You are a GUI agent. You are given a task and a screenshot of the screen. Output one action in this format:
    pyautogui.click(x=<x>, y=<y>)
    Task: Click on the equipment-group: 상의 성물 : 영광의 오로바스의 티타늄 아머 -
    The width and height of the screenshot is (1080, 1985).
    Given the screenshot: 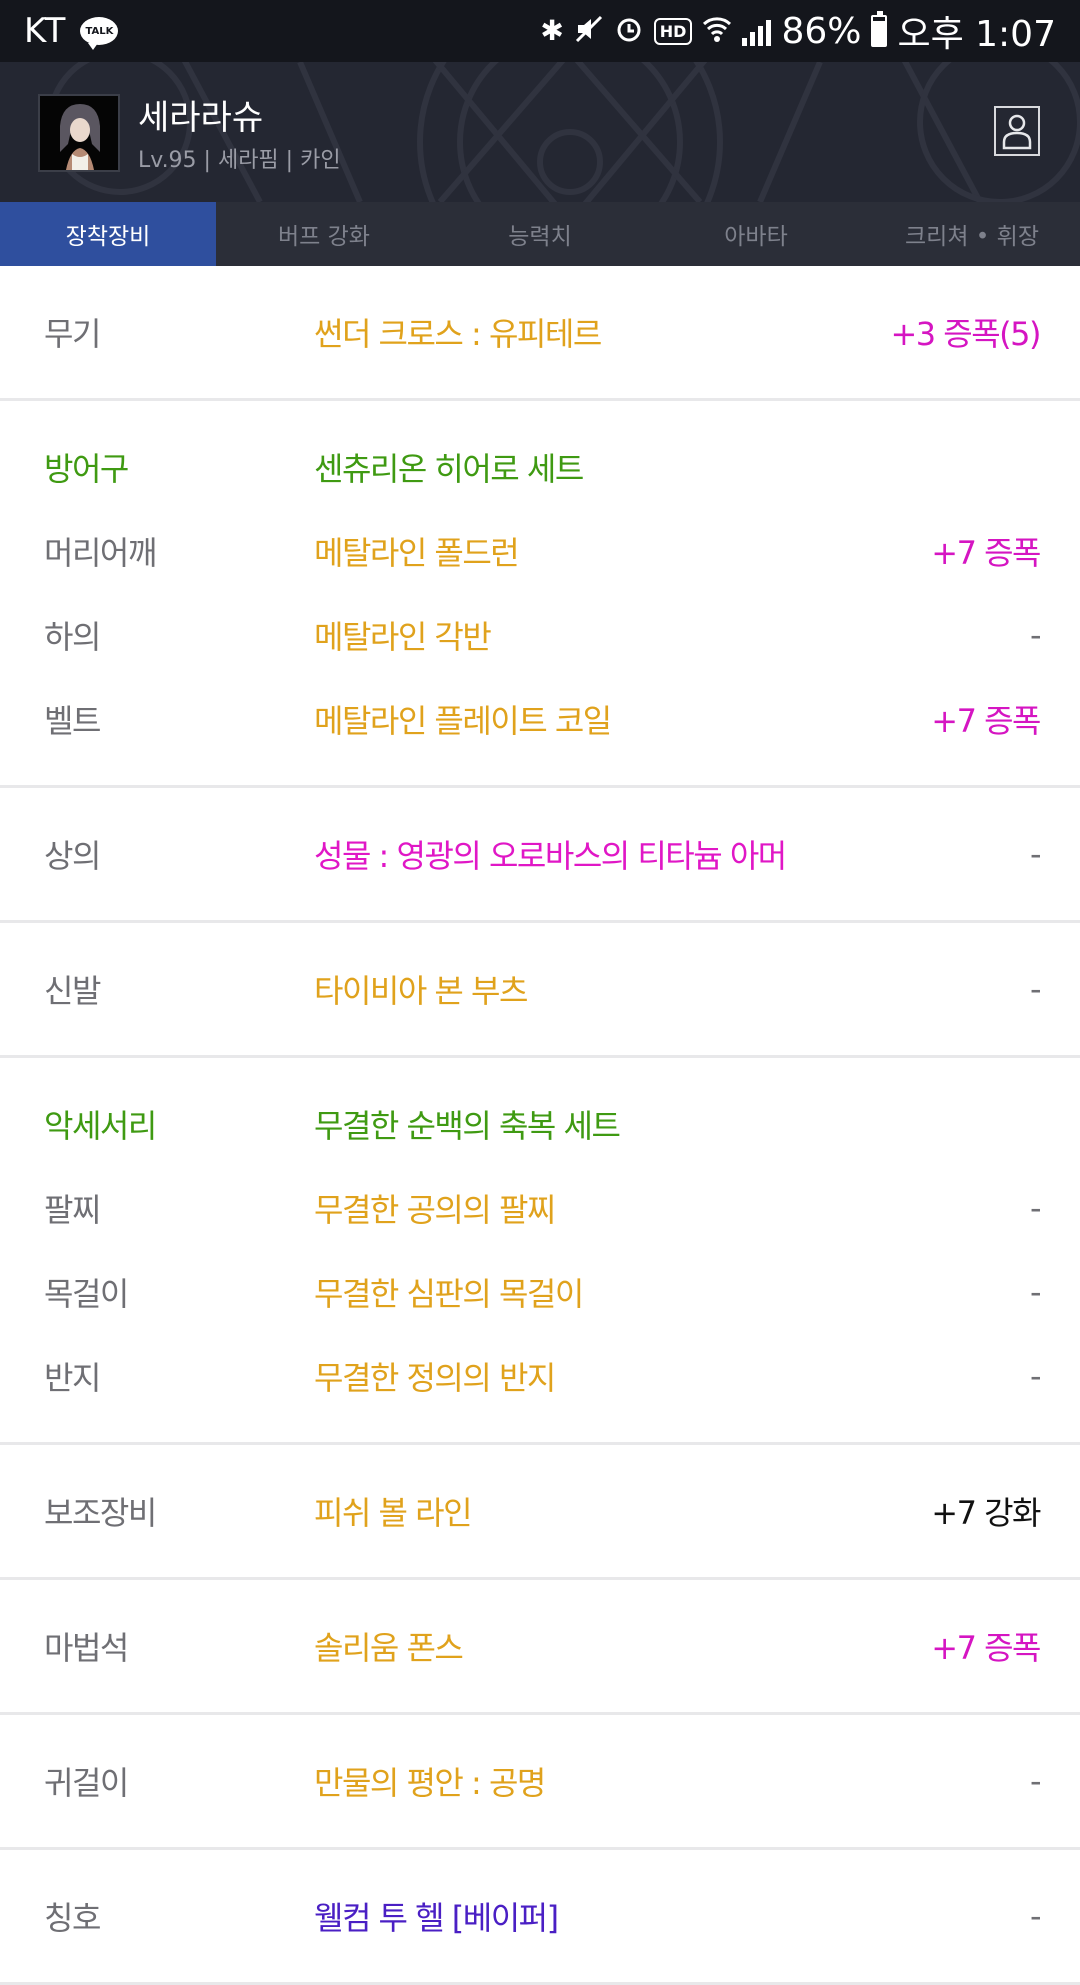 What is the action you would take?
    pyautogui.click(x=540, y=855)
    